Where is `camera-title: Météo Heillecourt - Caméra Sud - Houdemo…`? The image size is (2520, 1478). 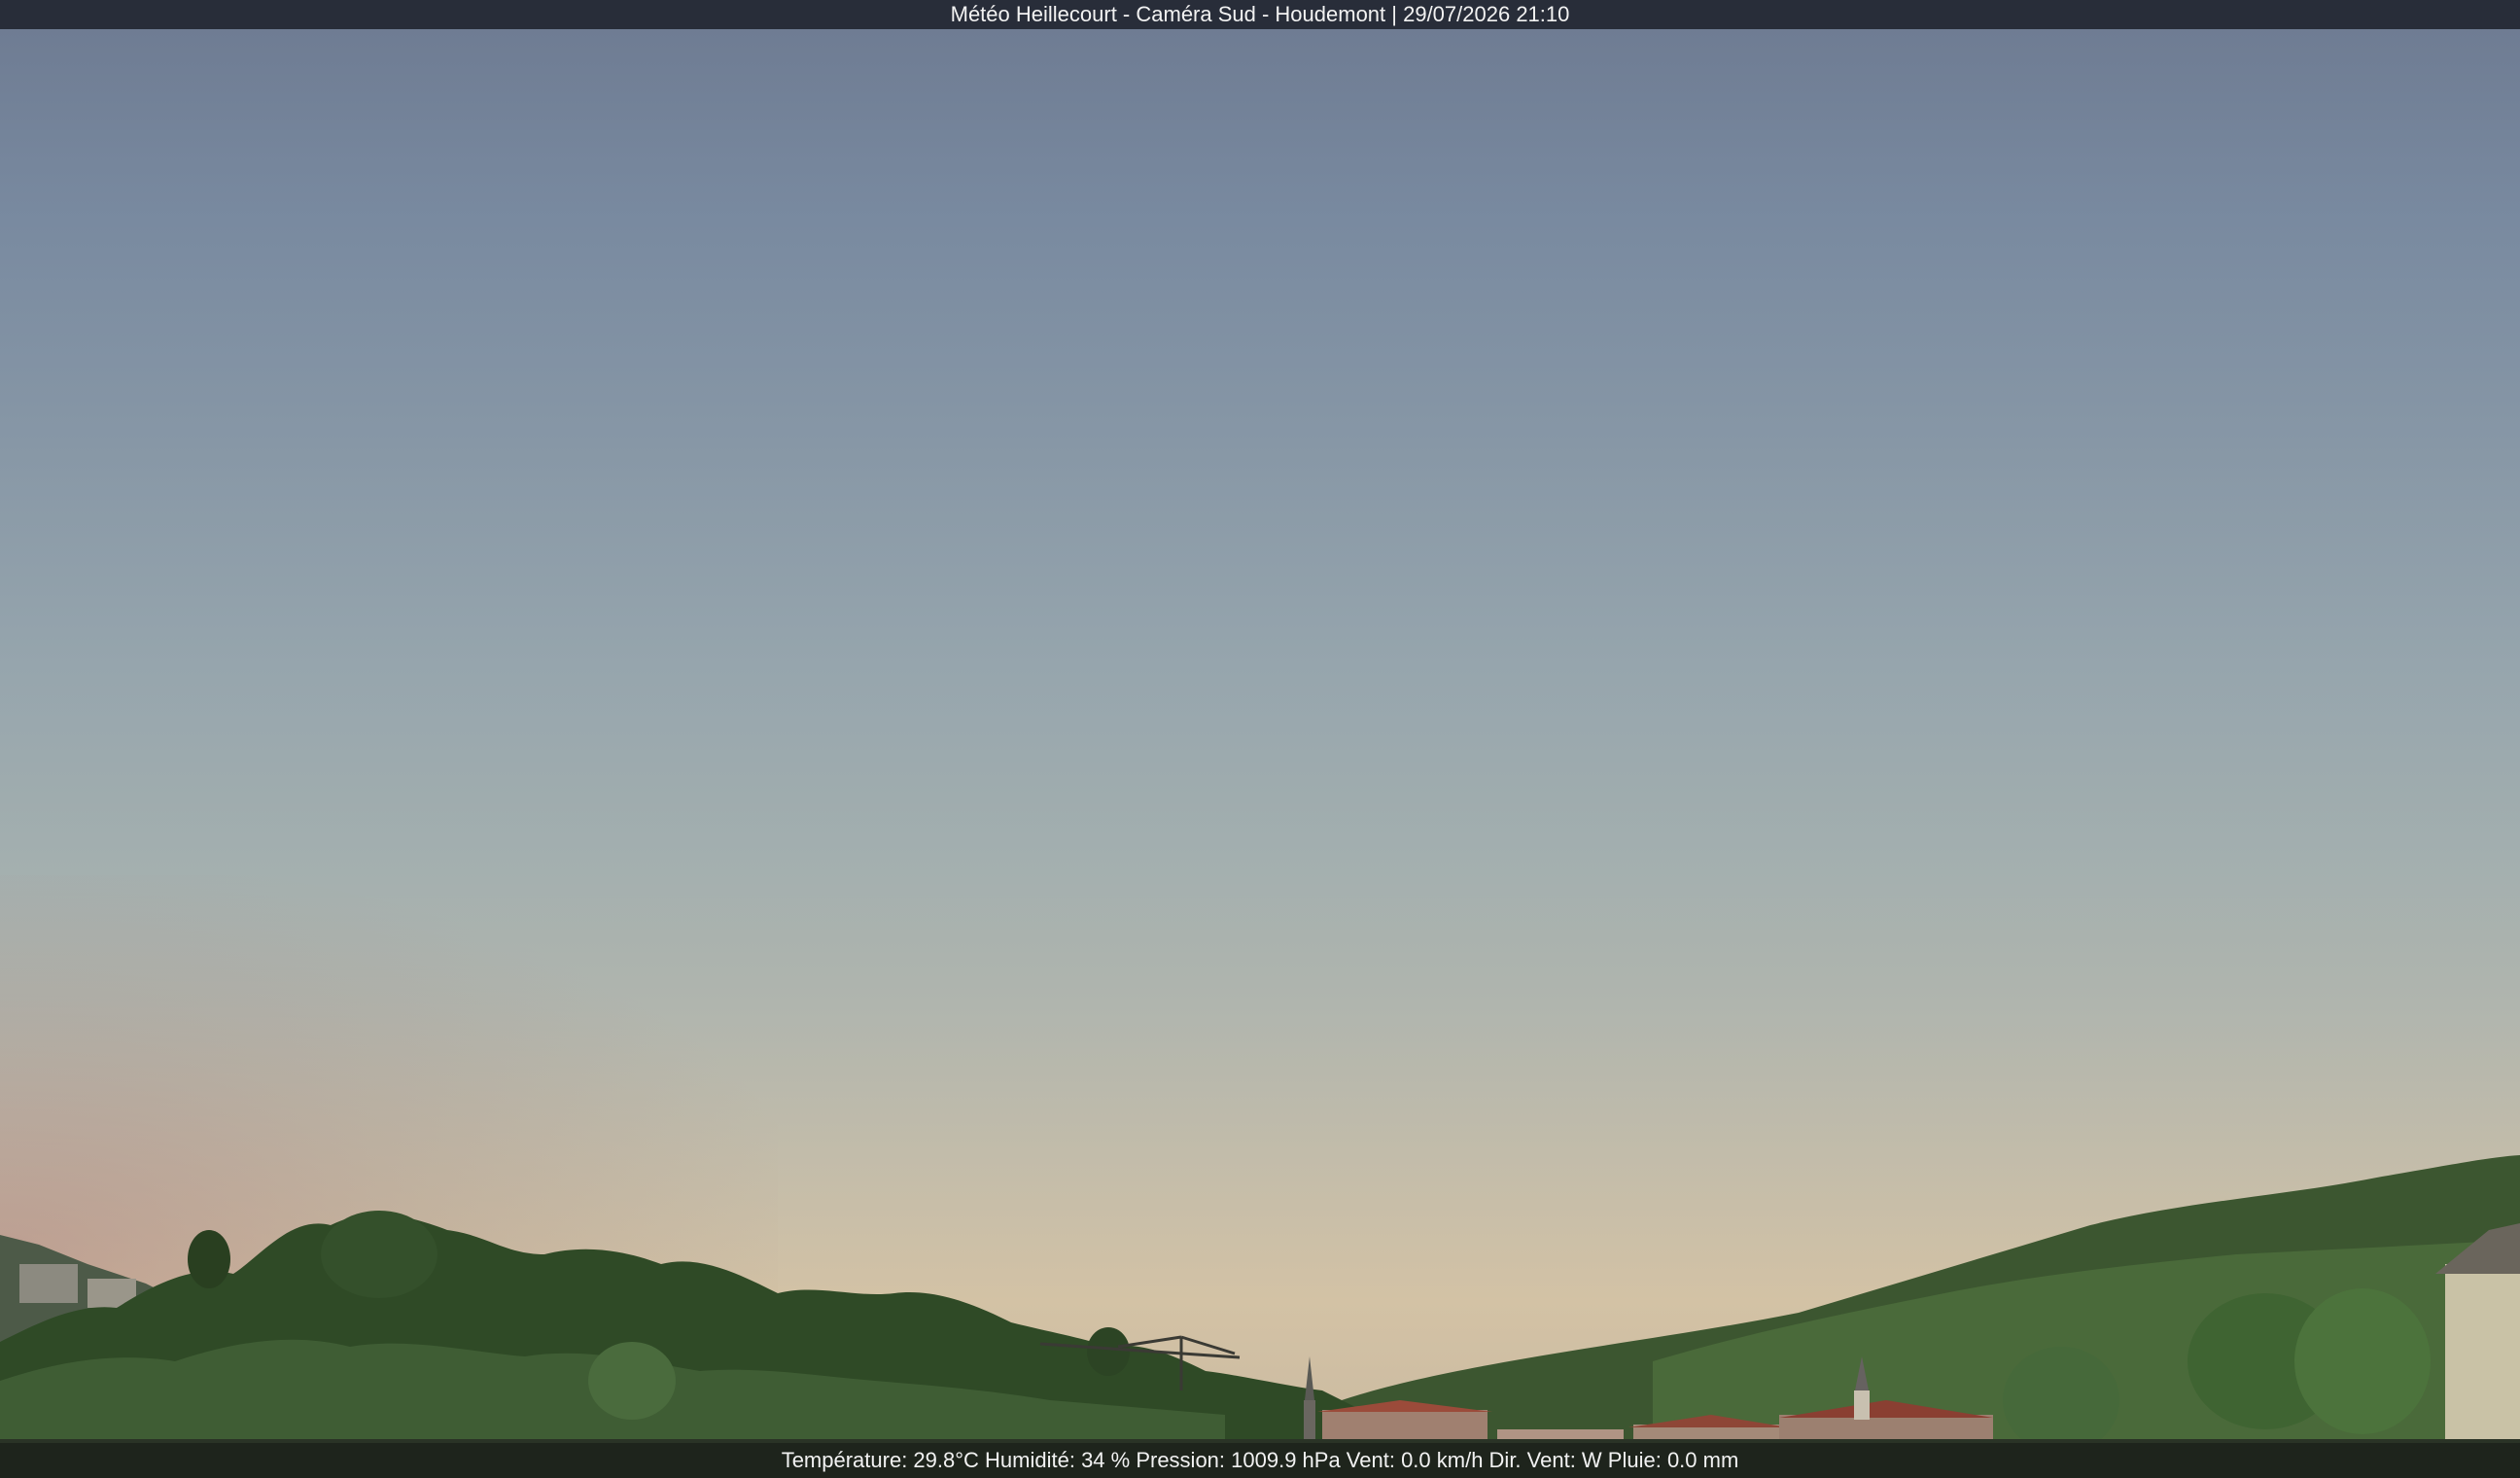 camera-title: Météo Heillecourt - Caméra Sud - Houdemo… is located at coordinates (1260, 14).